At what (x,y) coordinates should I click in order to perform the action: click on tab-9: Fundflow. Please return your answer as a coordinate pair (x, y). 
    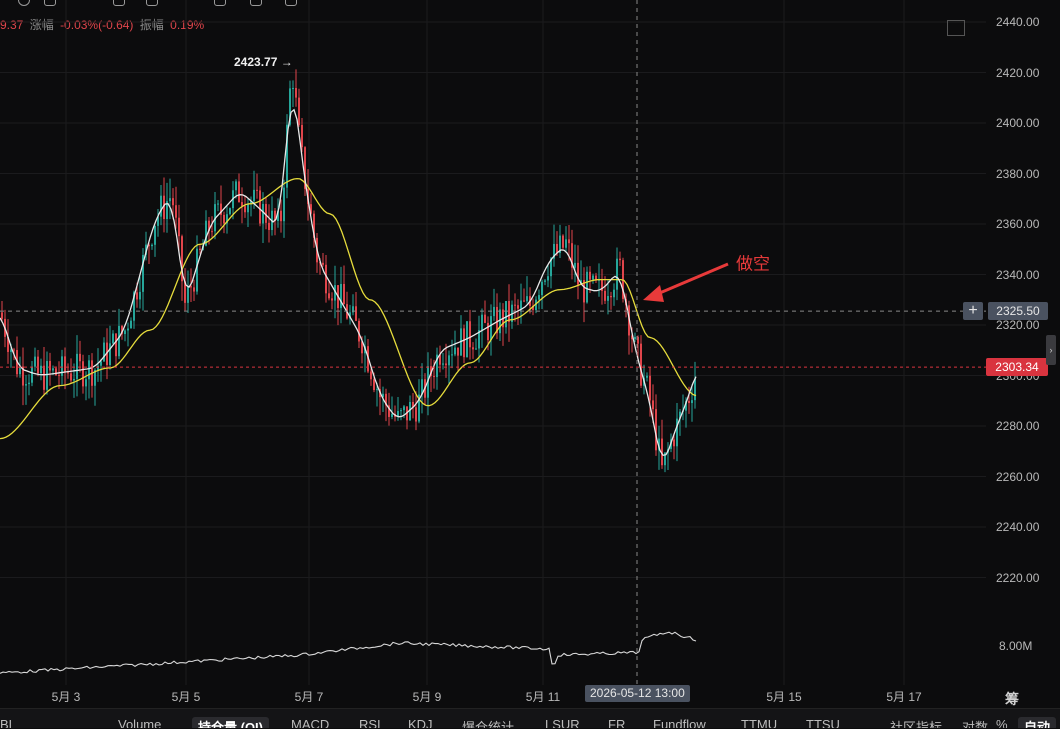
    Looking at the image, I should click on (679, 722).